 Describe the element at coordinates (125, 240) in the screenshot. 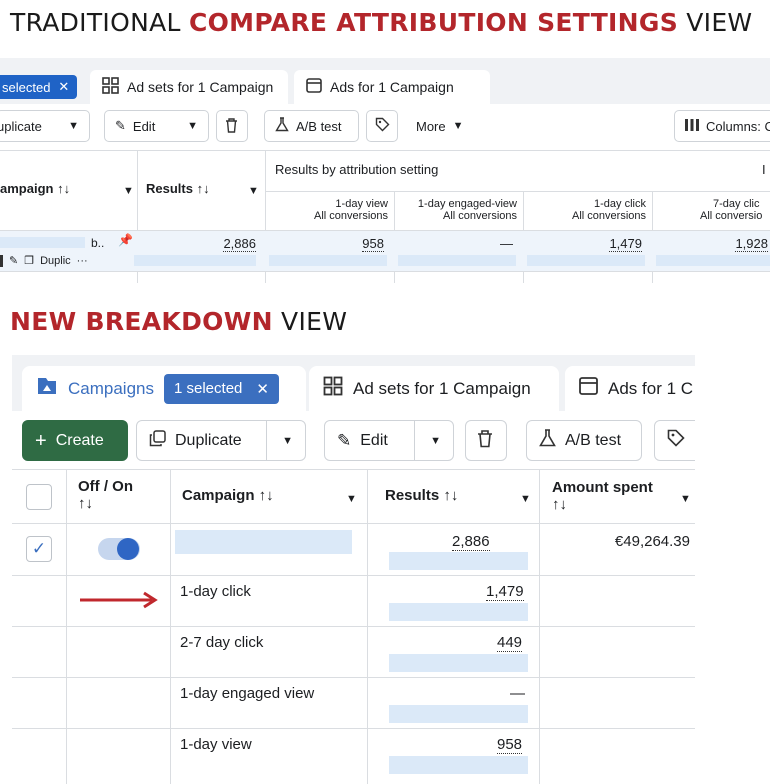

I see `pin-icon: 📌` at that location.